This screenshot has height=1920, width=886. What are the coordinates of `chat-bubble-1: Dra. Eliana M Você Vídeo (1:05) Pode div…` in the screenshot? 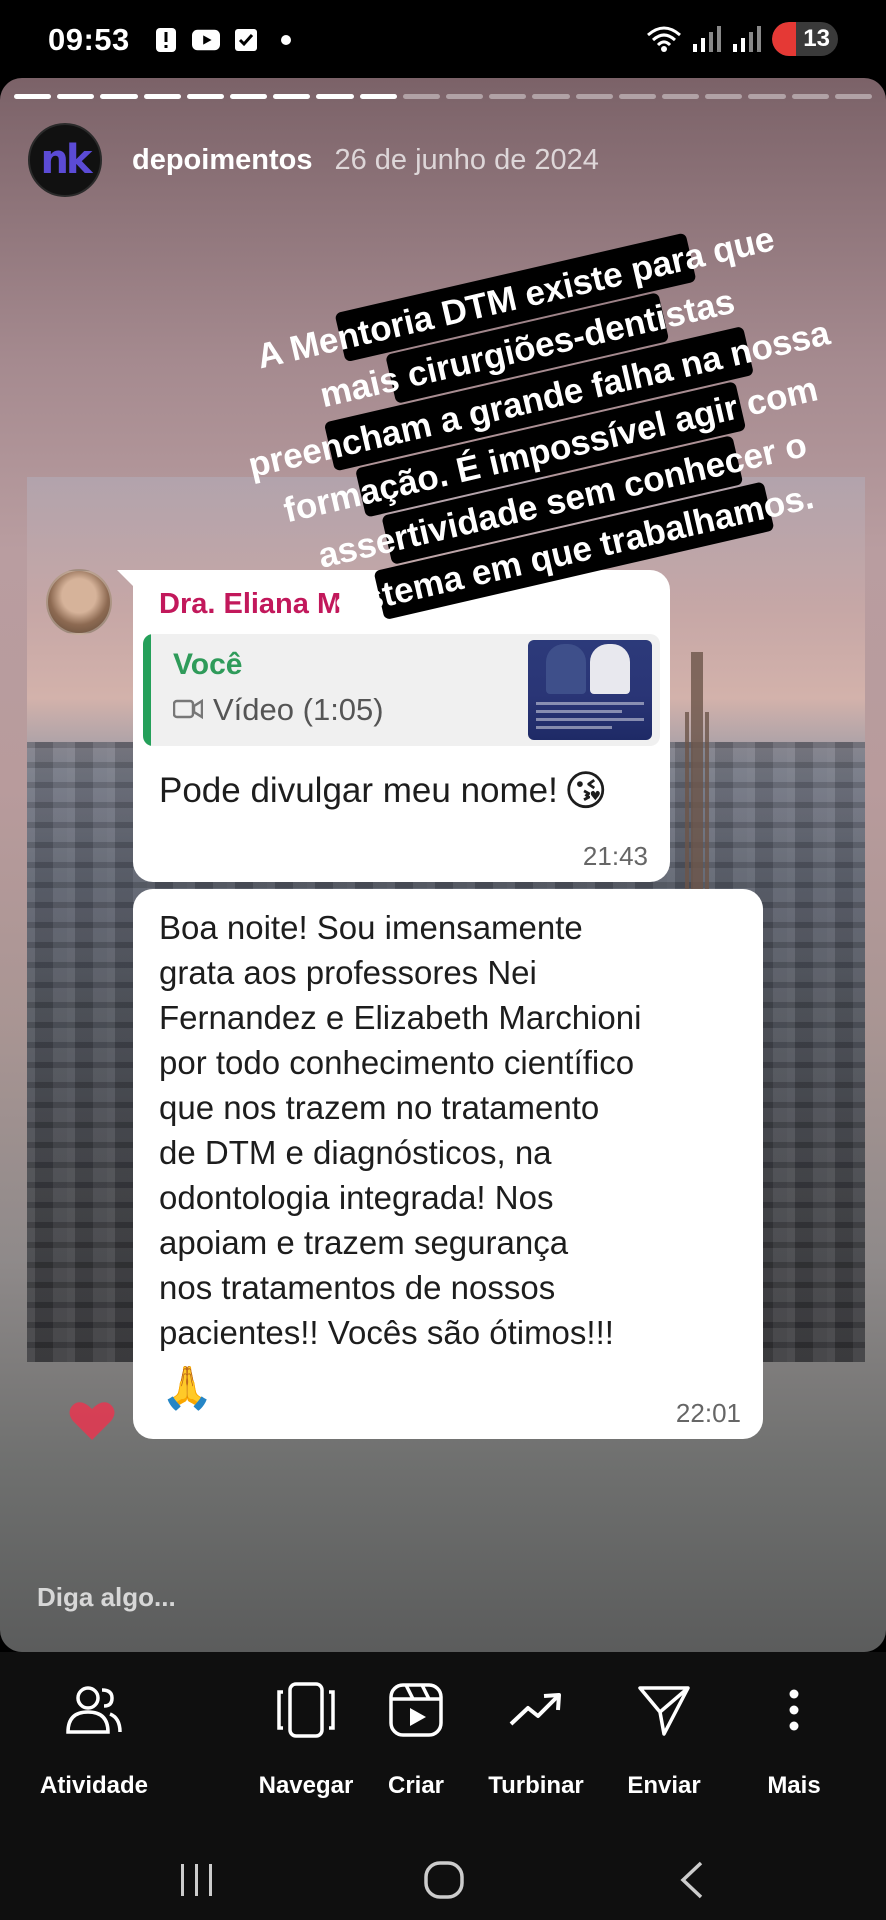 It's located at (393, 726).